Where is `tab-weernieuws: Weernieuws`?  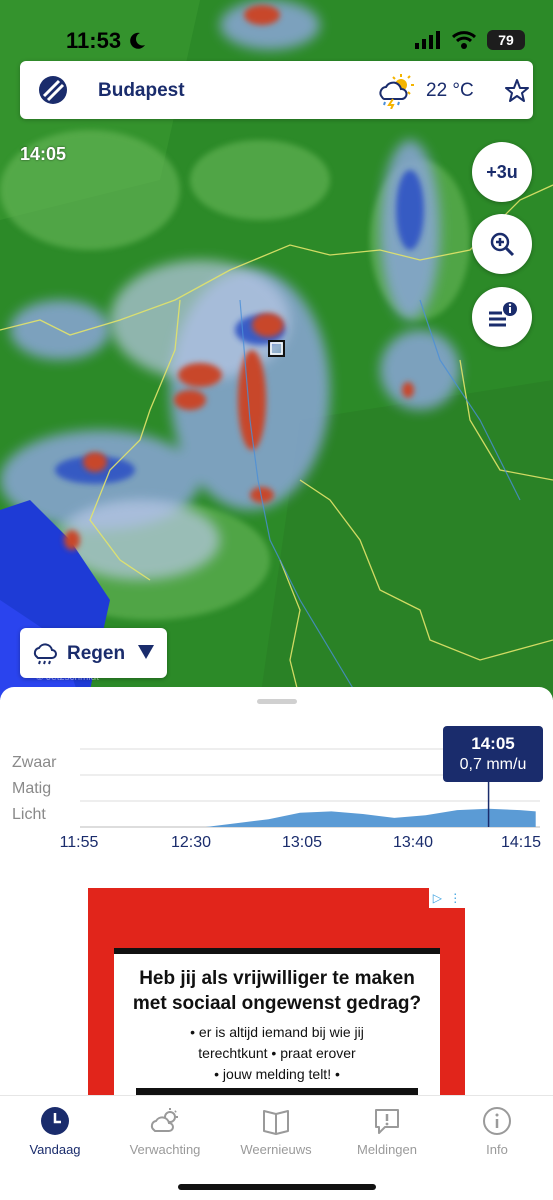
tab-weernieuws: Weernieuws is located at coordinates (276, 1131).